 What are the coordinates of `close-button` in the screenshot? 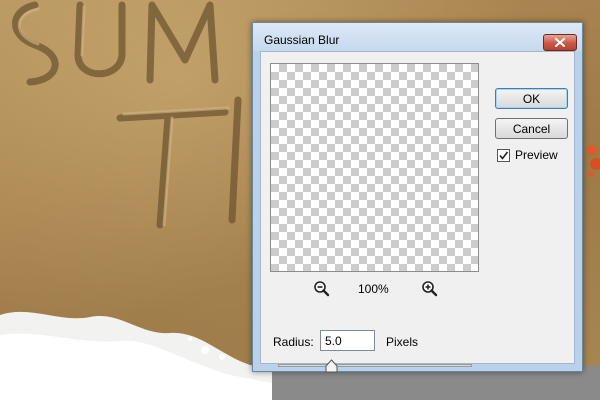 It's located at (560, 42).